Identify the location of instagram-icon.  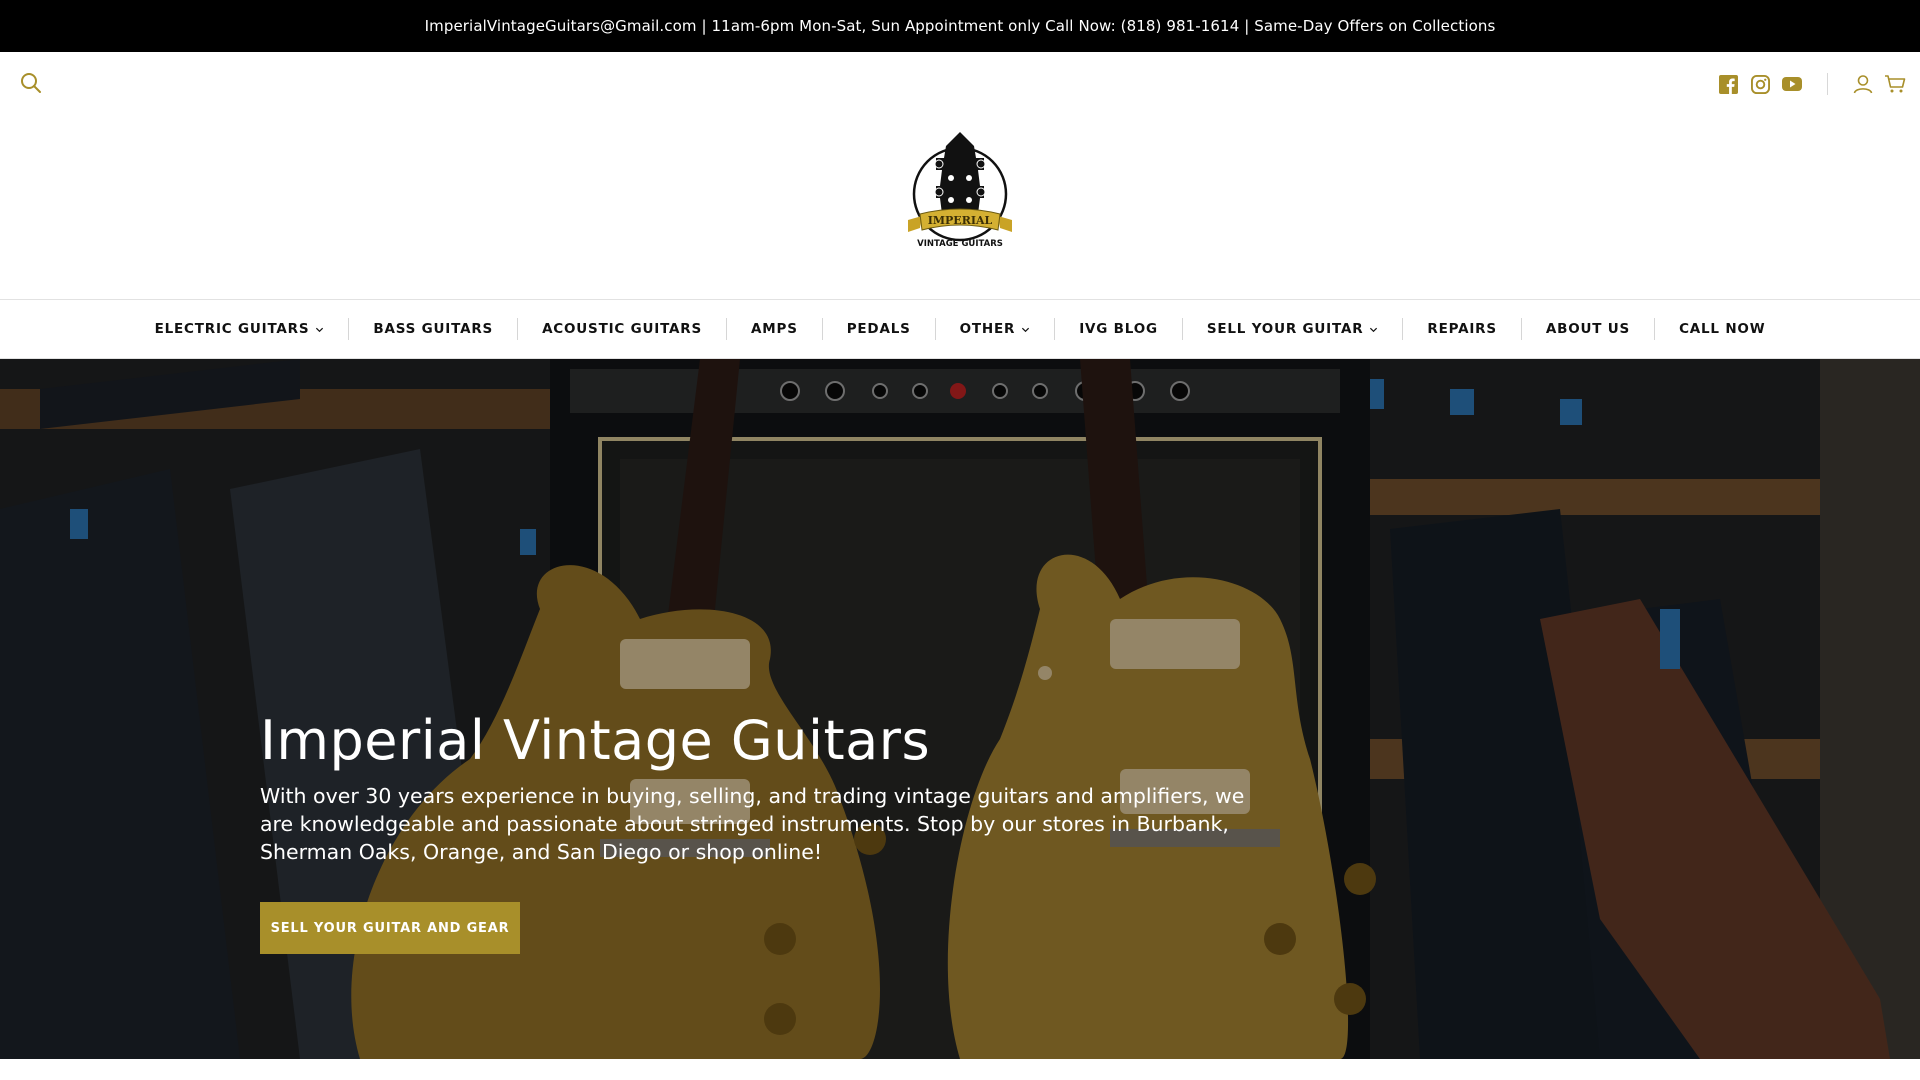
(1760, 84).